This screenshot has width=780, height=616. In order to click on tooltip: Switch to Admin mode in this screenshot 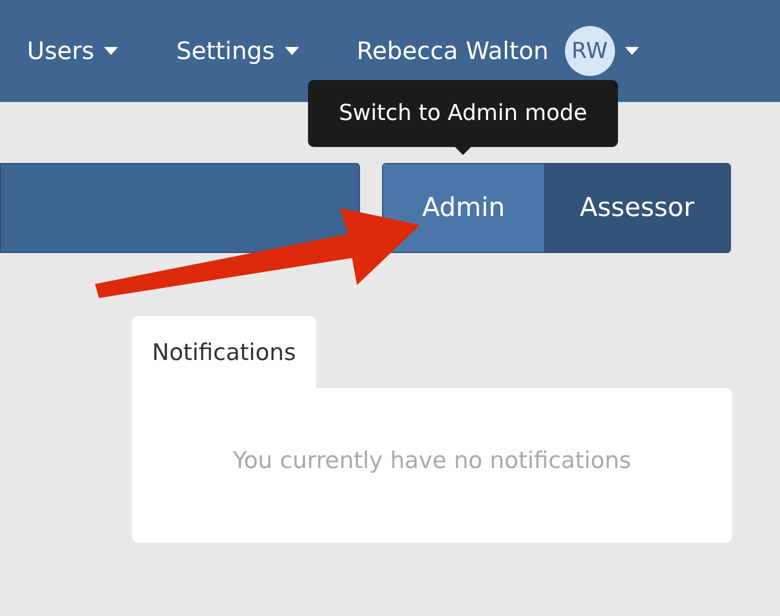, I will do `click(463, 113)`.